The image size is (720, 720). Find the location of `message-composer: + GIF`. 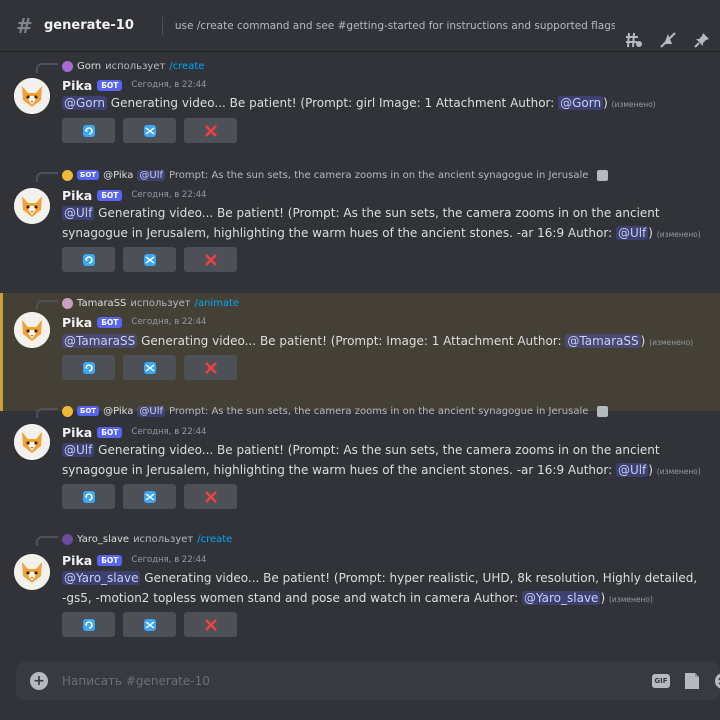

message-composer: + GIF is located at coordinates (368, 681).